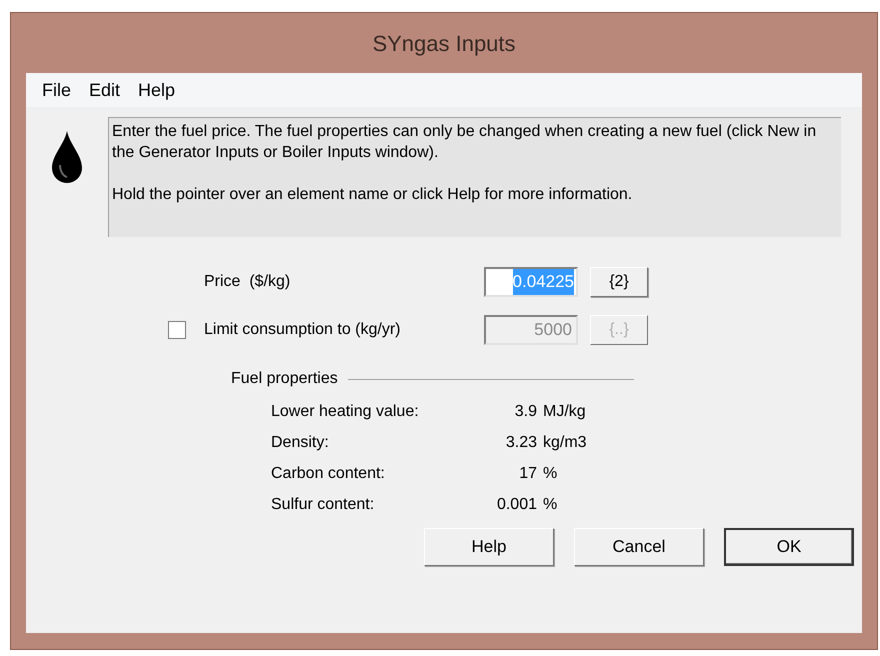 The width and height of the screenshot is (880, 656). I want to click on property-label: Carbon content:, so click(328, 474).